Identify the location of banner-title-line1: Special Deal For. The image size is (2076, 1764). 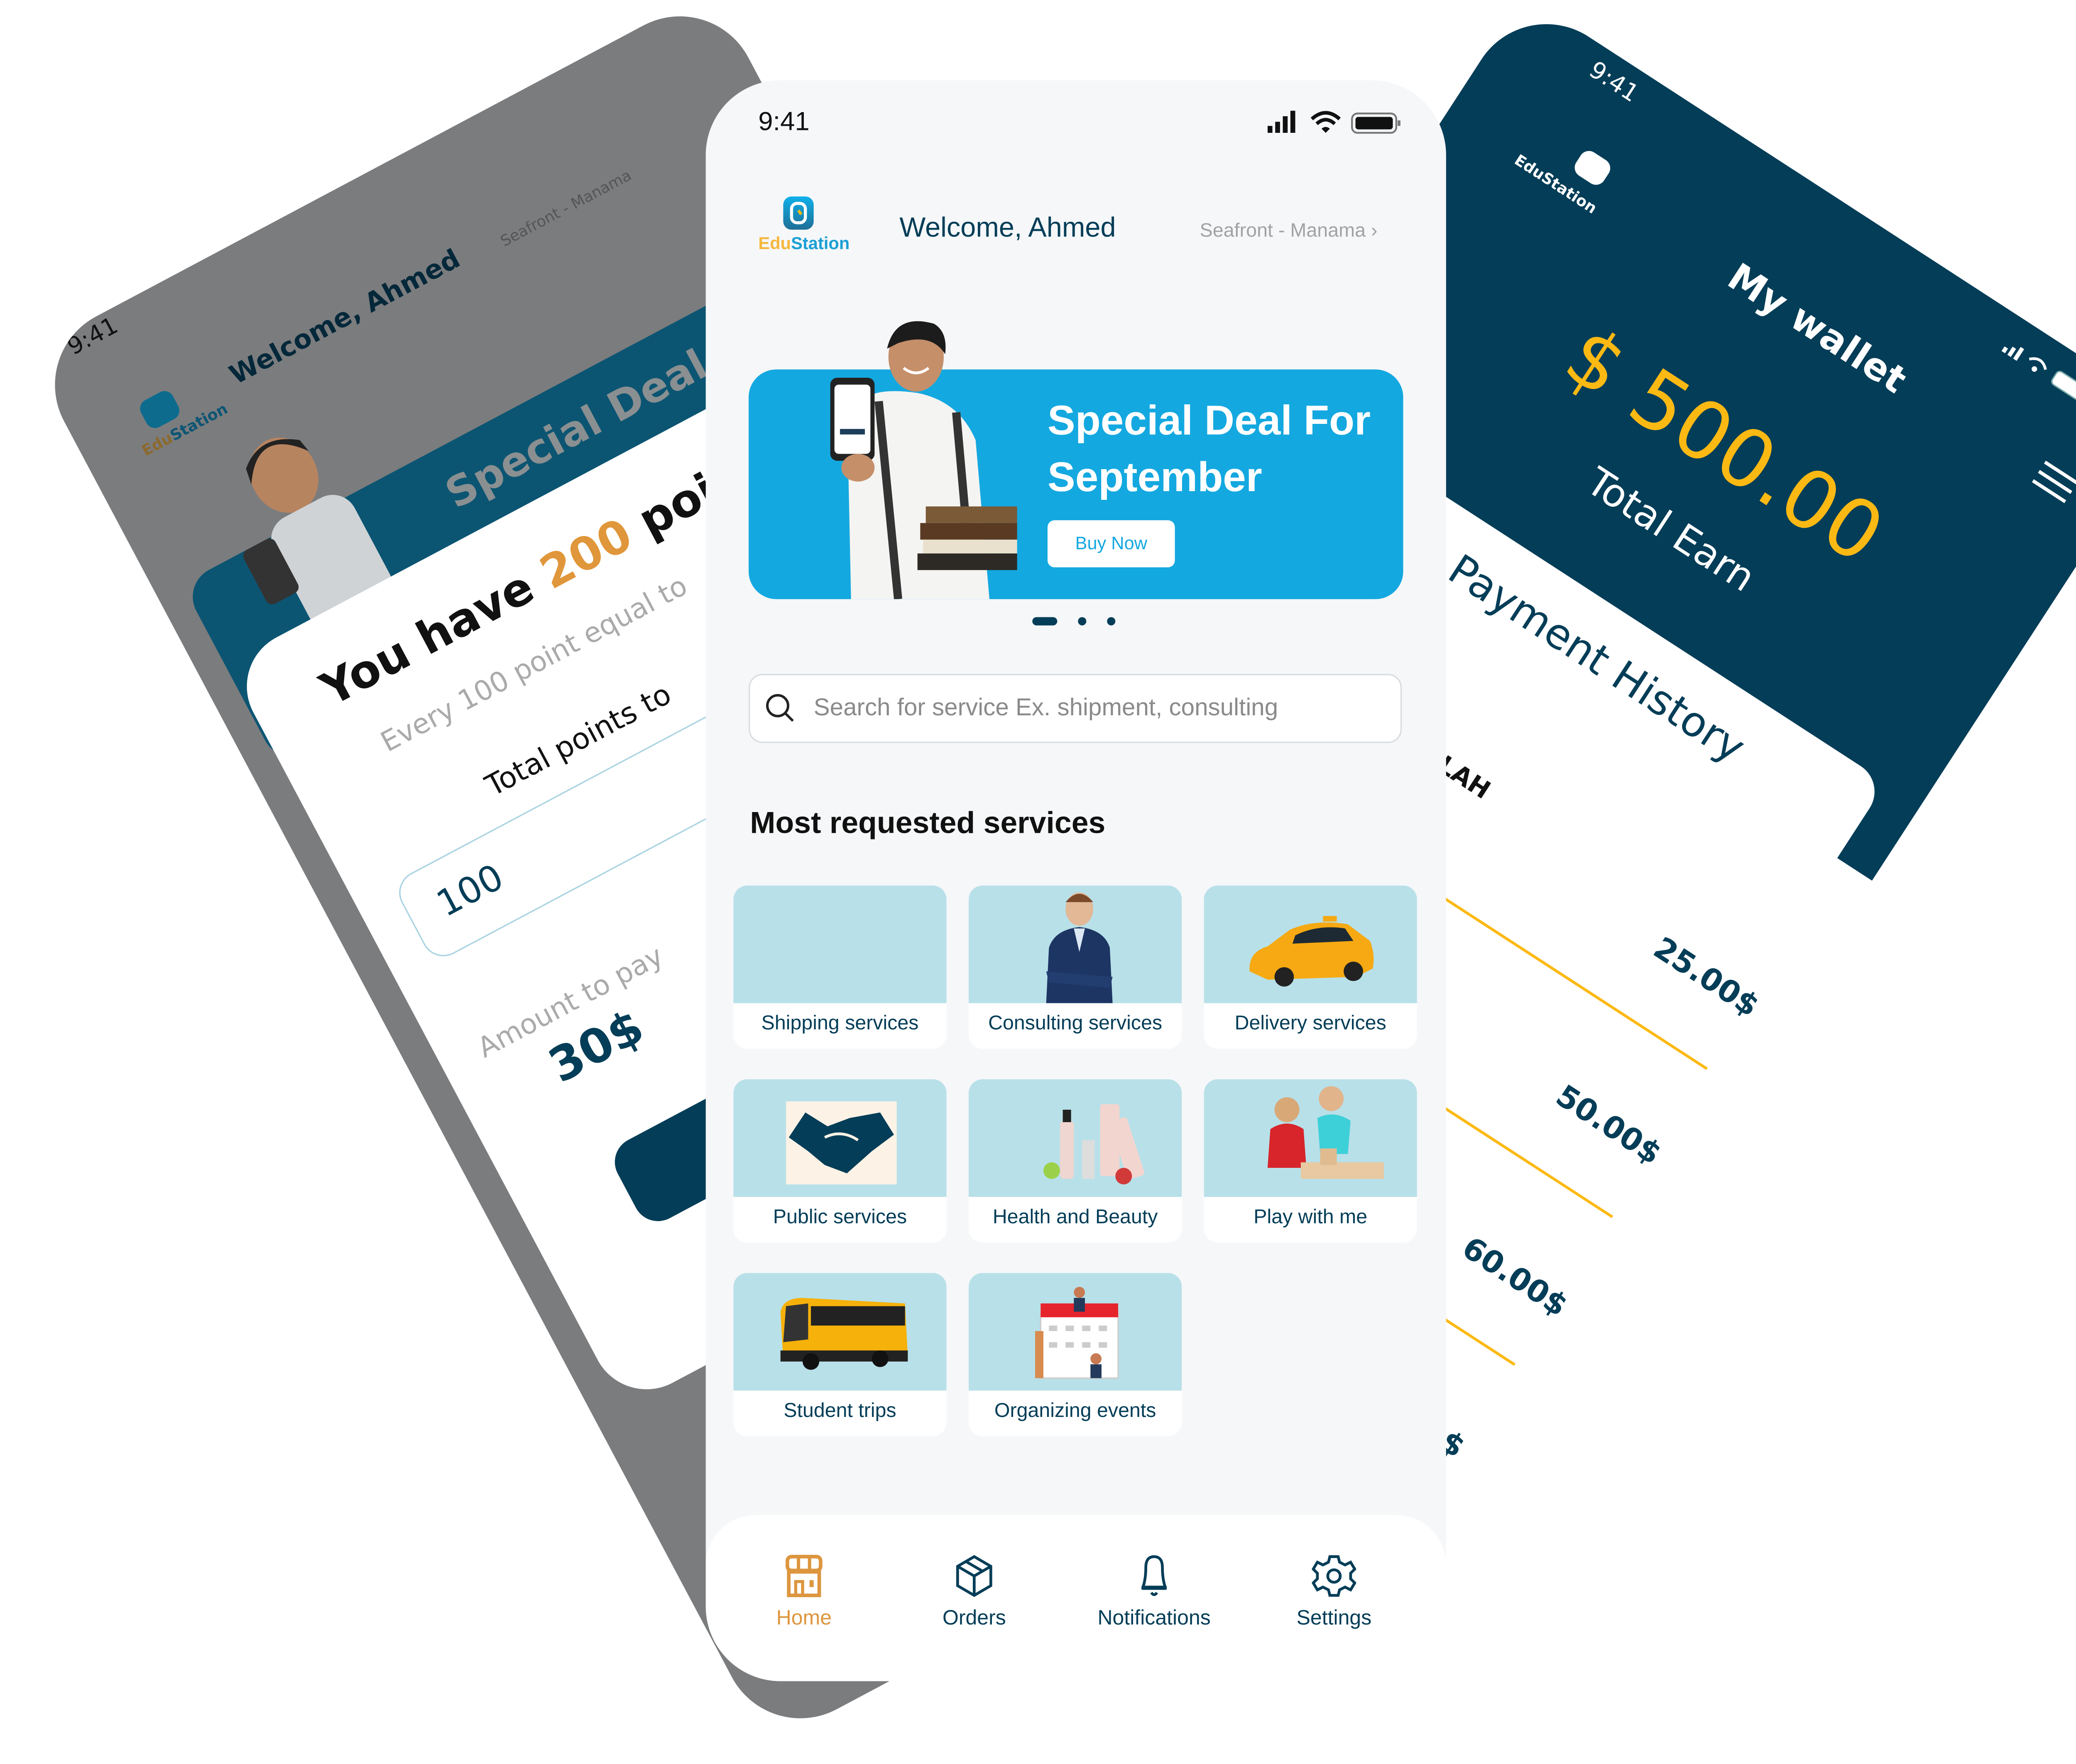
(1210, 421).